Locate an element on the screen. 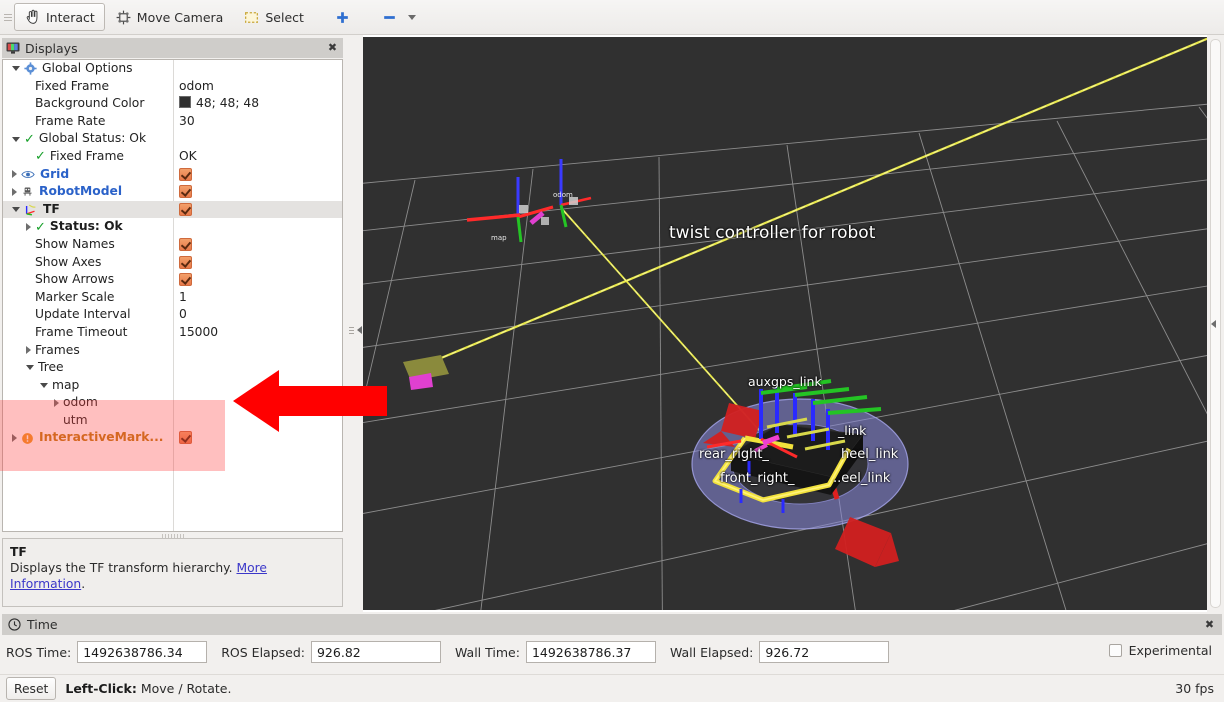 The image size is (1224, 702). chevron-left-icon is located at coordinates (359, 330).